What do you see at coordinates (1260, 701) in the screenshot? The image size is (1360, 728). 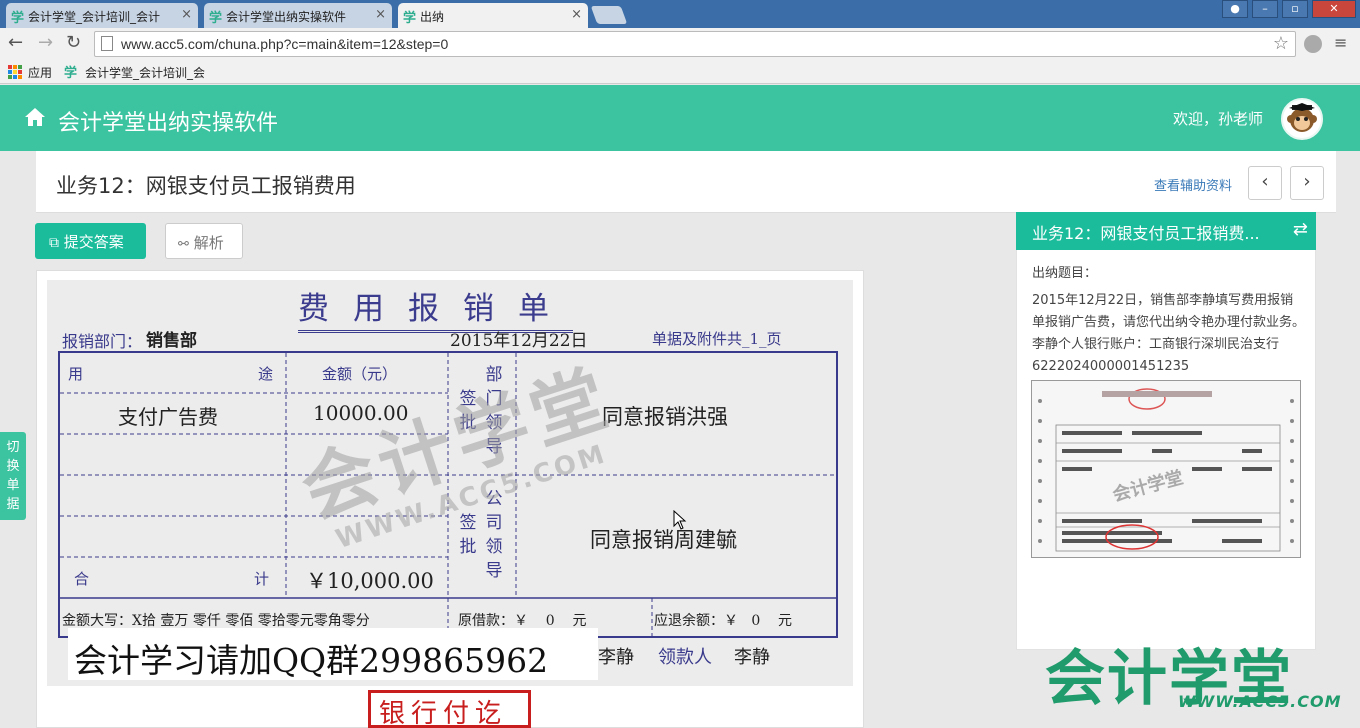 I see `brand-logo-url: WWW.ACC5.COM` at bounding box center [1260, 701].